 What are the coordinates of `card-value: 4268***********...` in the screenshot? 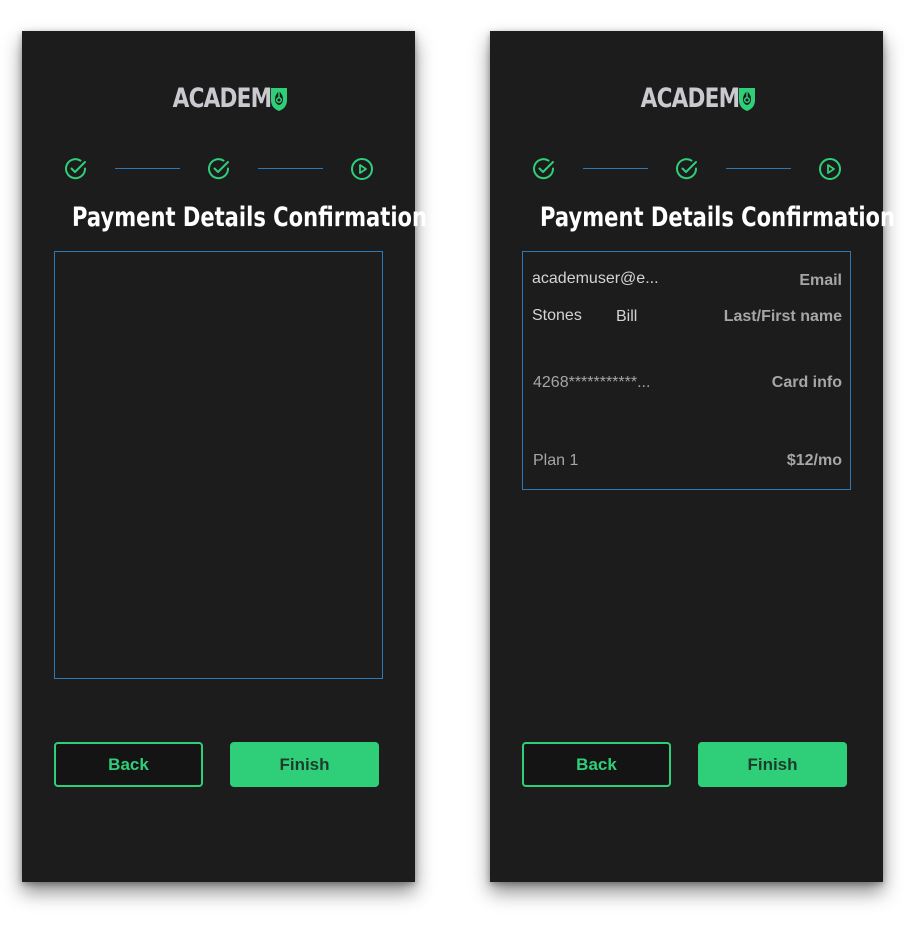 It's located at (592, 382).